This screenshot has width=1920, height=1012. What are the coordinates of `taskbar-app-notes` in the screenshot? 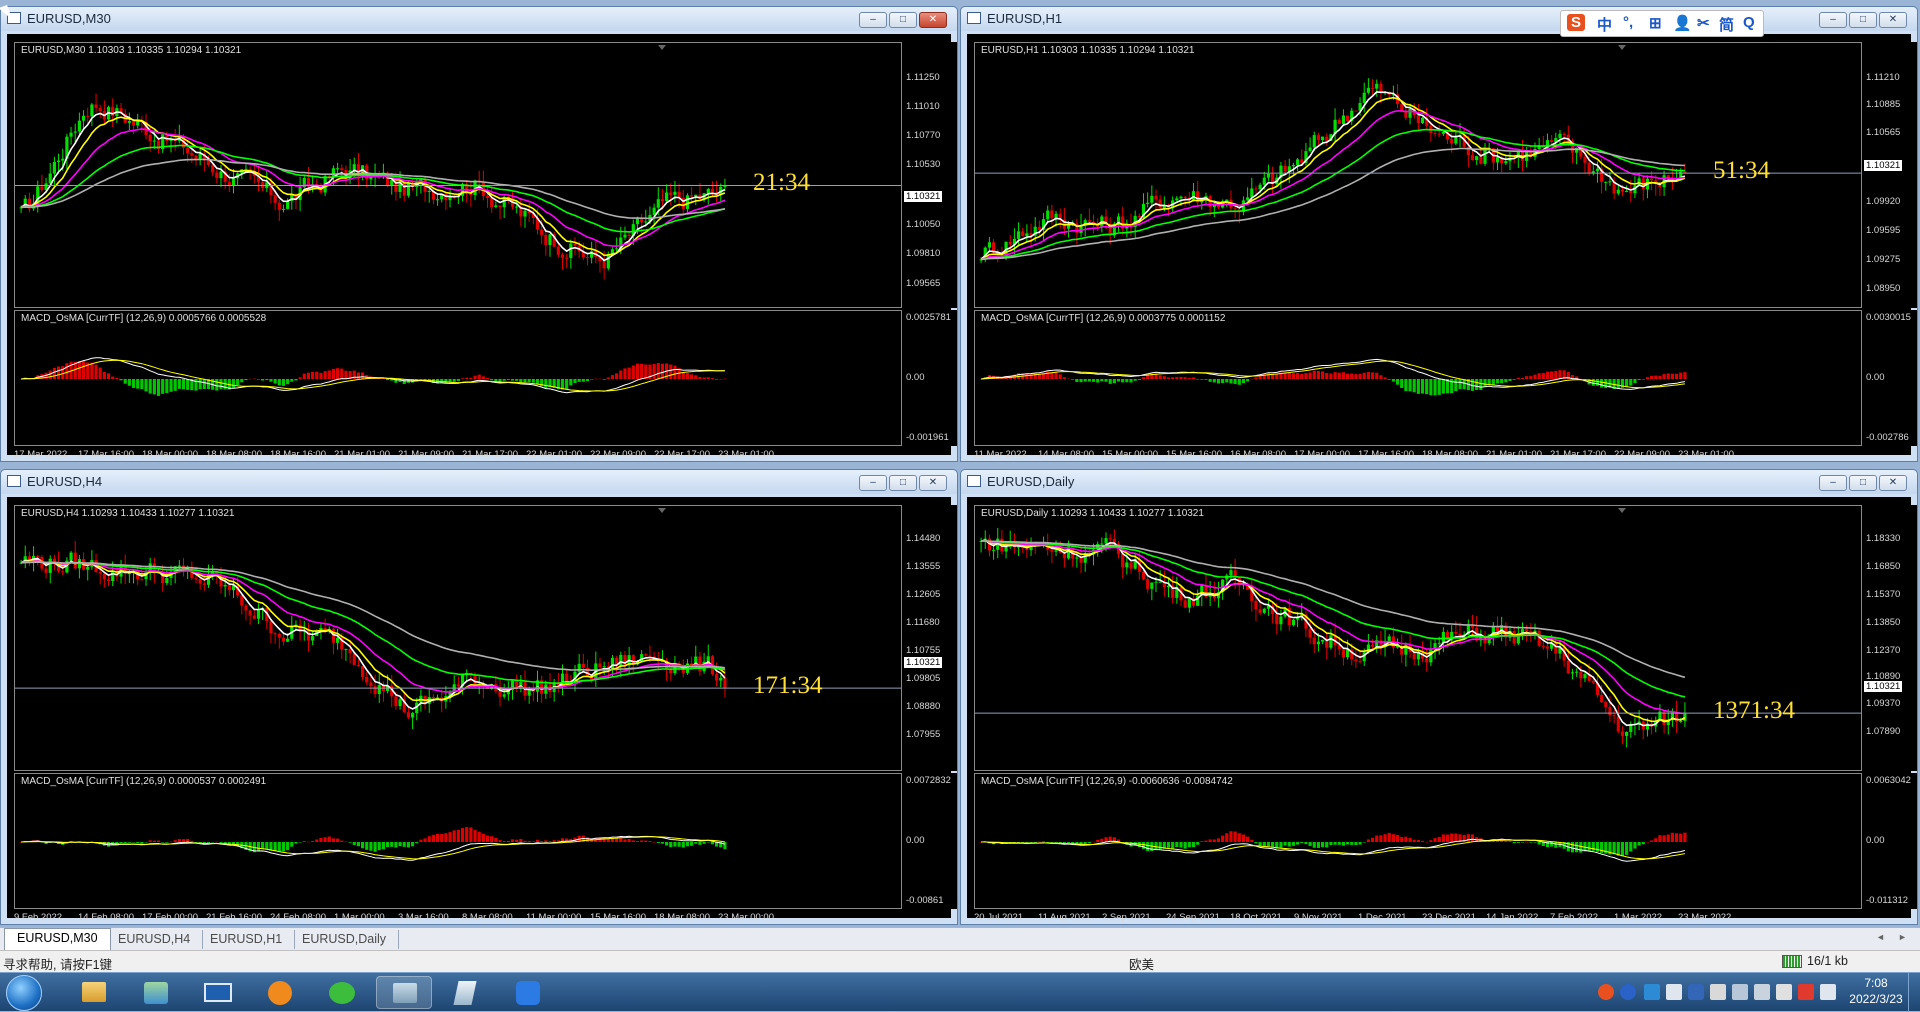 It's located at (466, 992).